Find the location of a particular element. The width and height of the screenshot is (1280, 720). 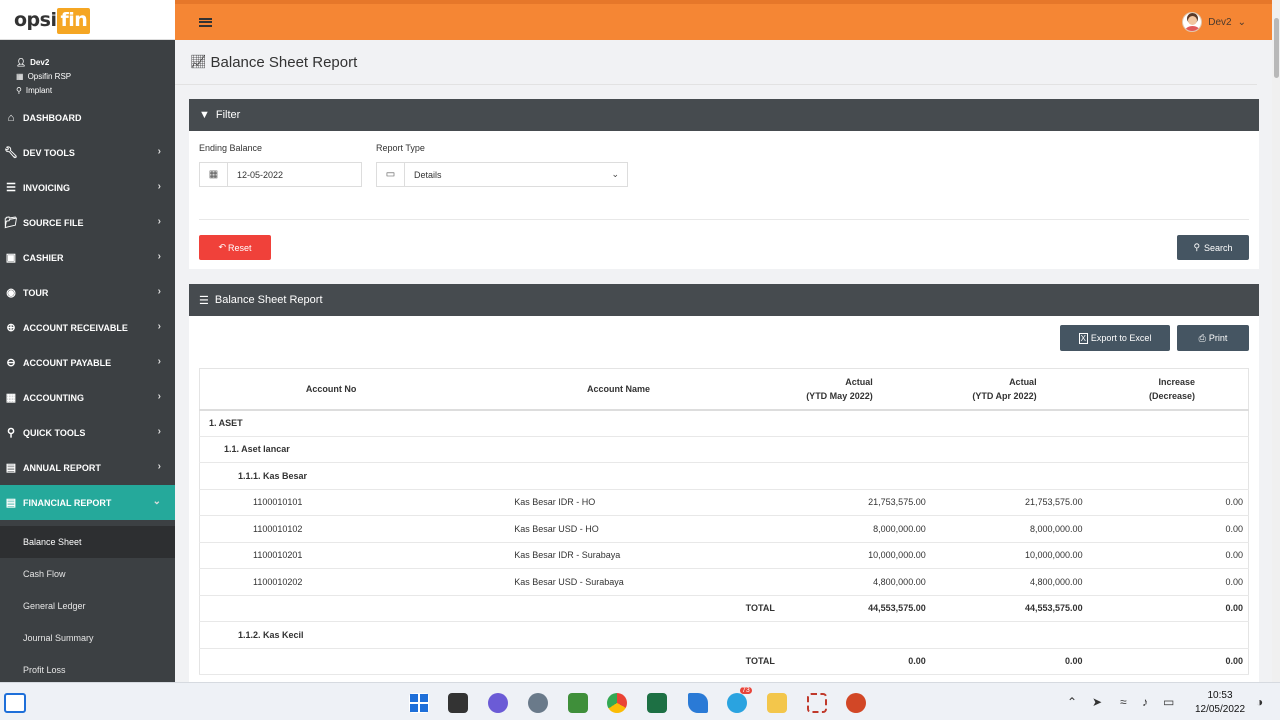

money-icon: ▣ is located at coordinates (11, 258).